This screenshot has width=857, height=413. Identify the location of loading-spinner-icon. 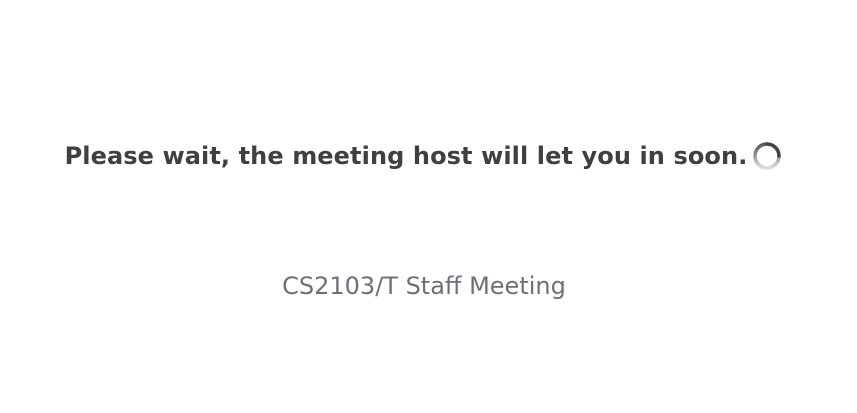
(767, 156).